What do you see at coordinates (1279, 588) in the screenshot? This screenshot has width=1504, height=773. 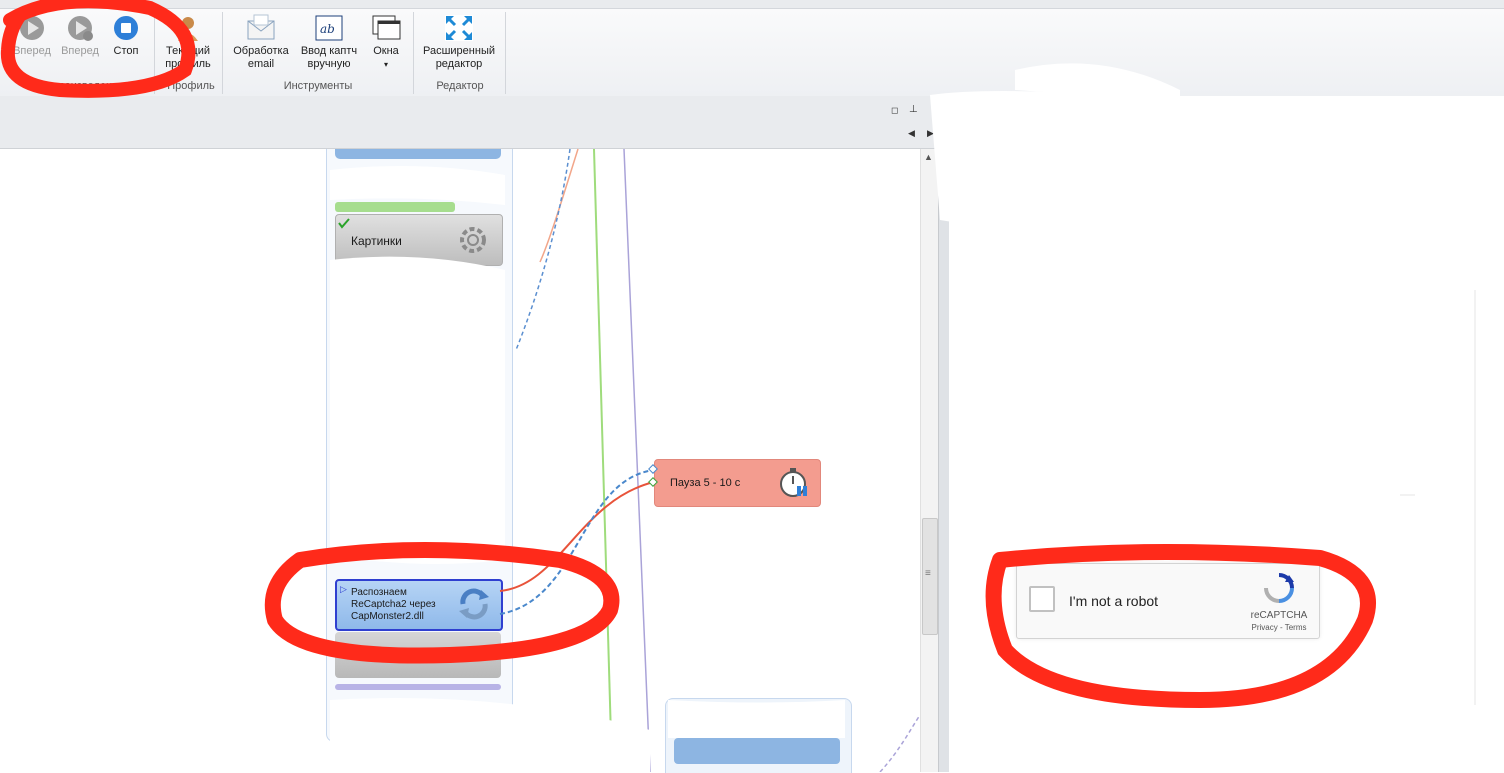 I see `recaptcha-logo-icon` at bounding box center [1279, 588].